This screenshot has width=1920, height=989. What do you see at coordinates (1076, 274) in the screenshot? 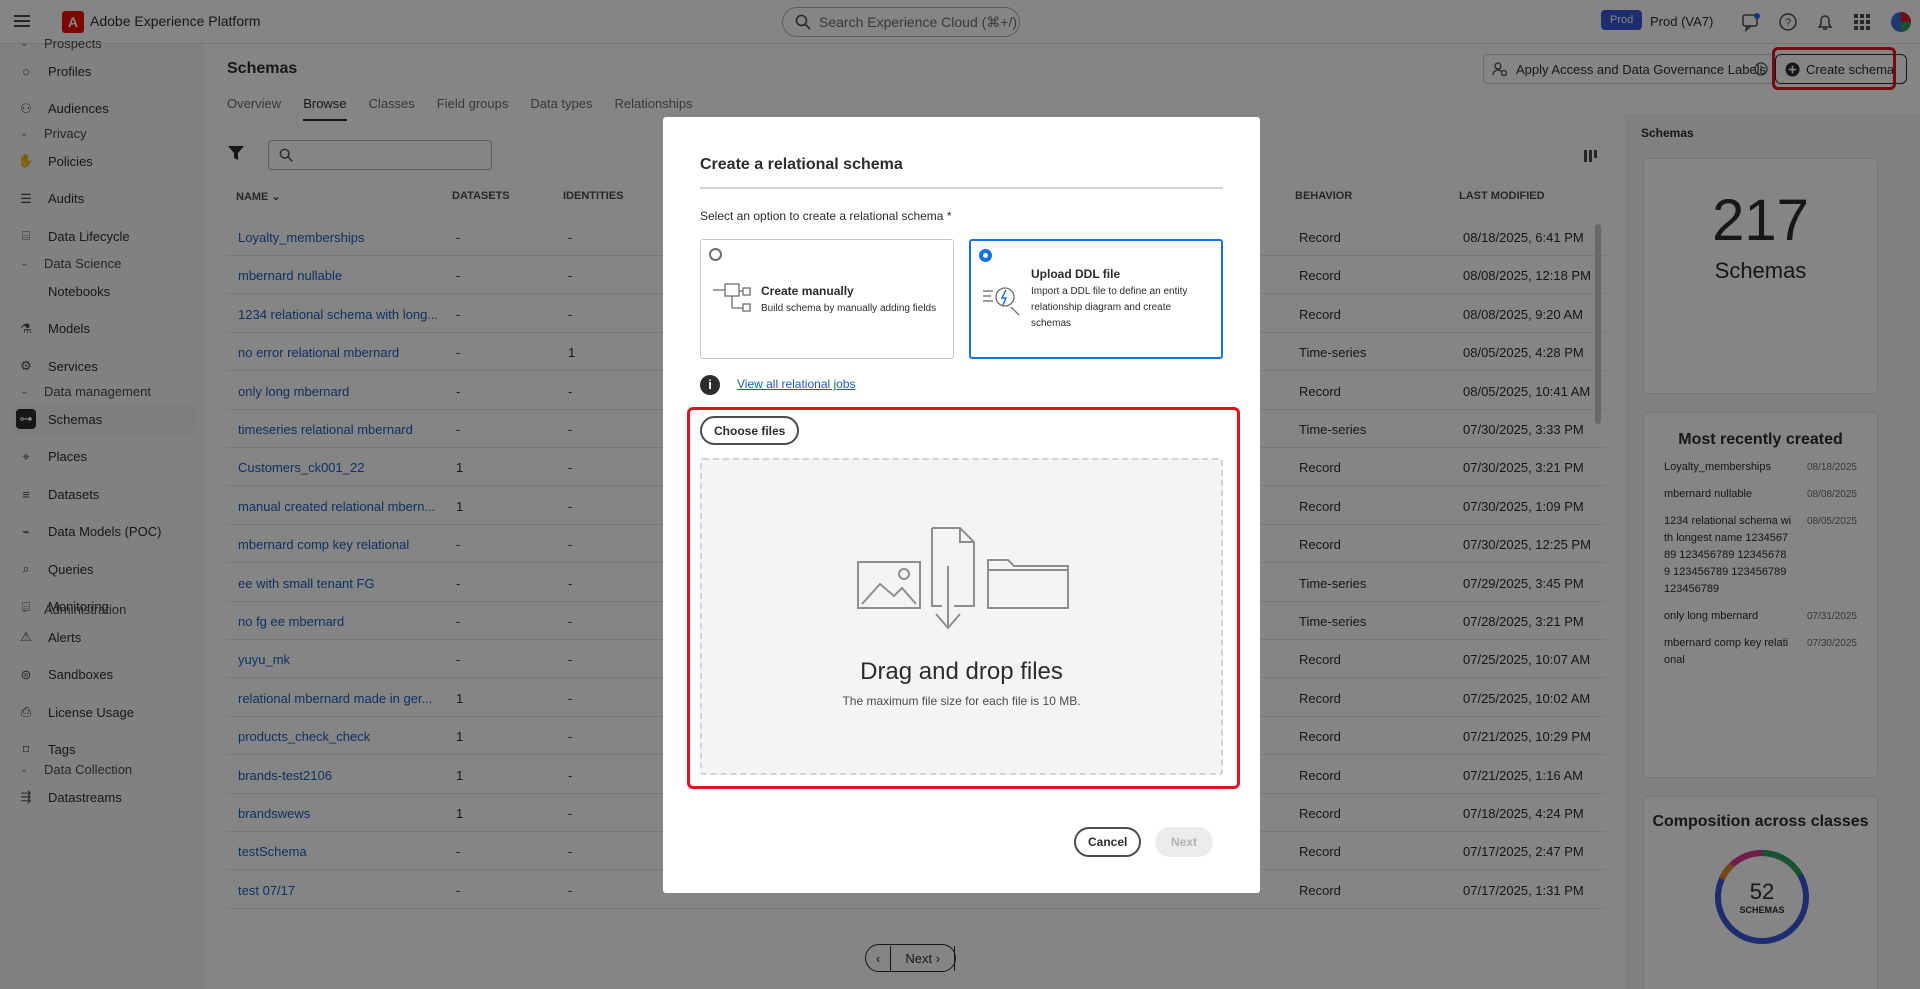
I see `option-ddl-title: Upload DDL file` at bounding box center [1076, 274].